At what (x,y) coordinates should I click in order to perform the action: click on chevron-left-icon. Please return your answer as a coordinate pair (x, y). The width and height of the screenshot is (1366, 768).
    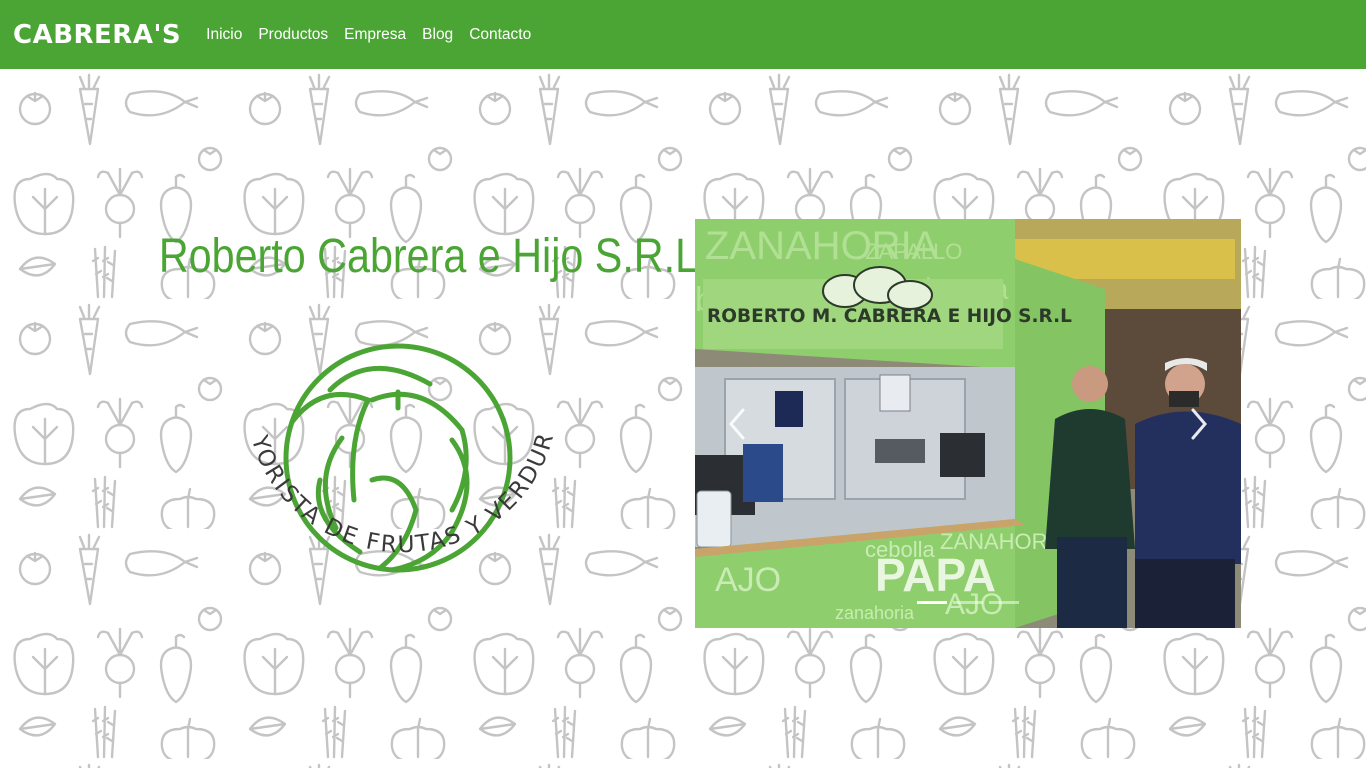
    Looking at the image, I should click on (737, 424).